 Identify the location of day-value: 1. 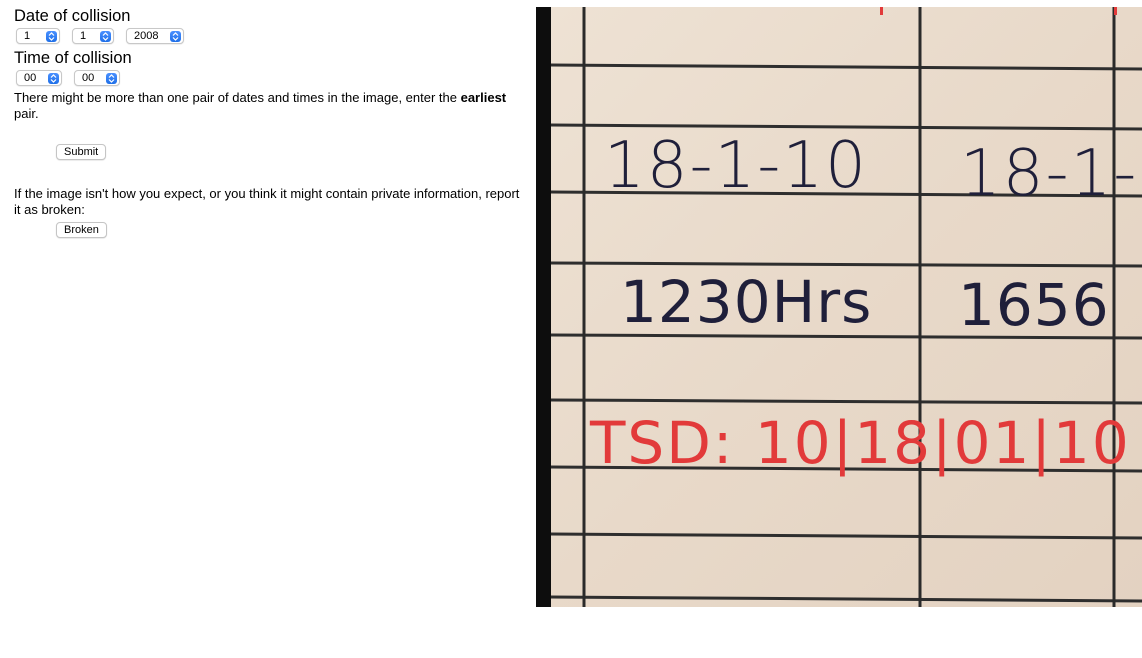
(27, 36).